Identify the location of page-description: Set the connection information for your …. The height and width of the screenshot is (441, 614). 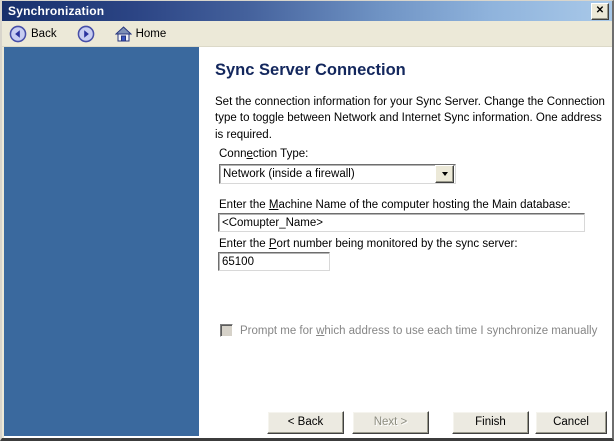
(410, 118).